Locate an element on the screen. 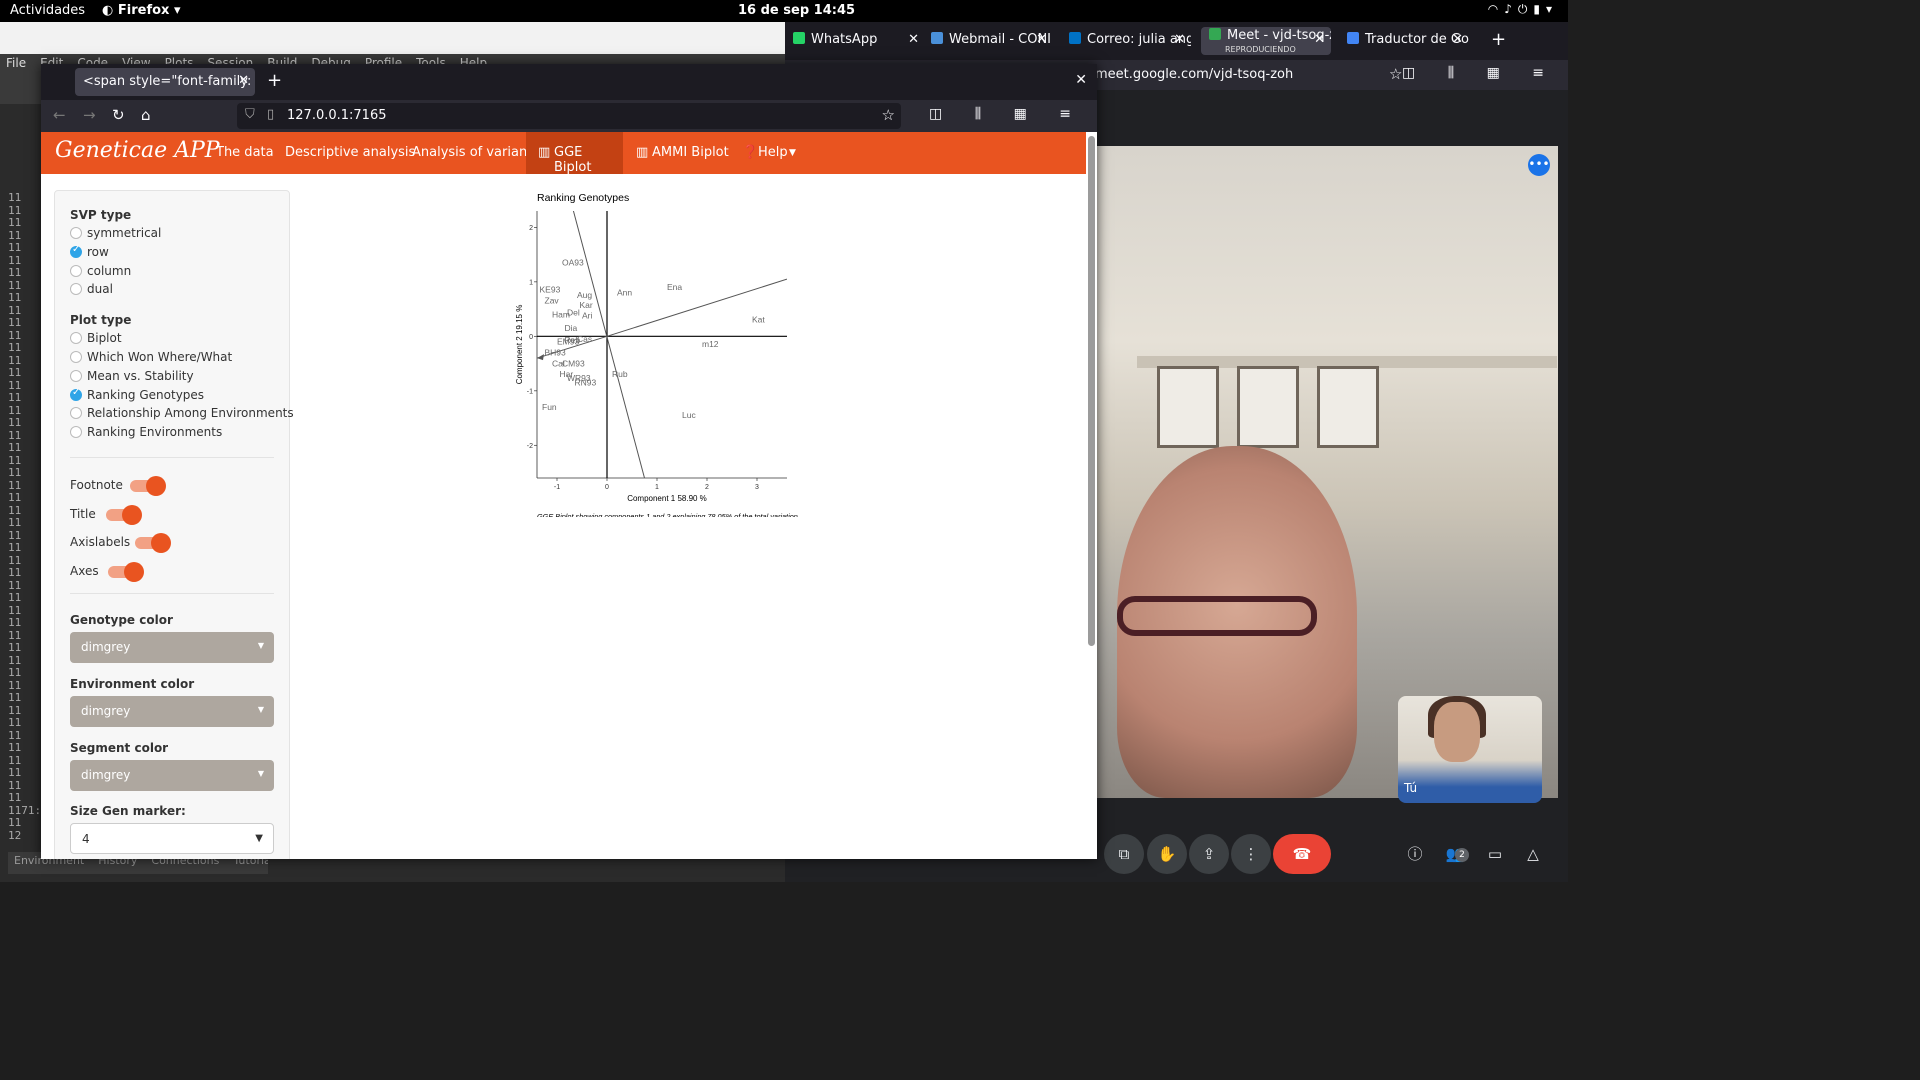 This screenshot has width=1920, height=1080. radio-label: column is located at coordinates (109, 271).